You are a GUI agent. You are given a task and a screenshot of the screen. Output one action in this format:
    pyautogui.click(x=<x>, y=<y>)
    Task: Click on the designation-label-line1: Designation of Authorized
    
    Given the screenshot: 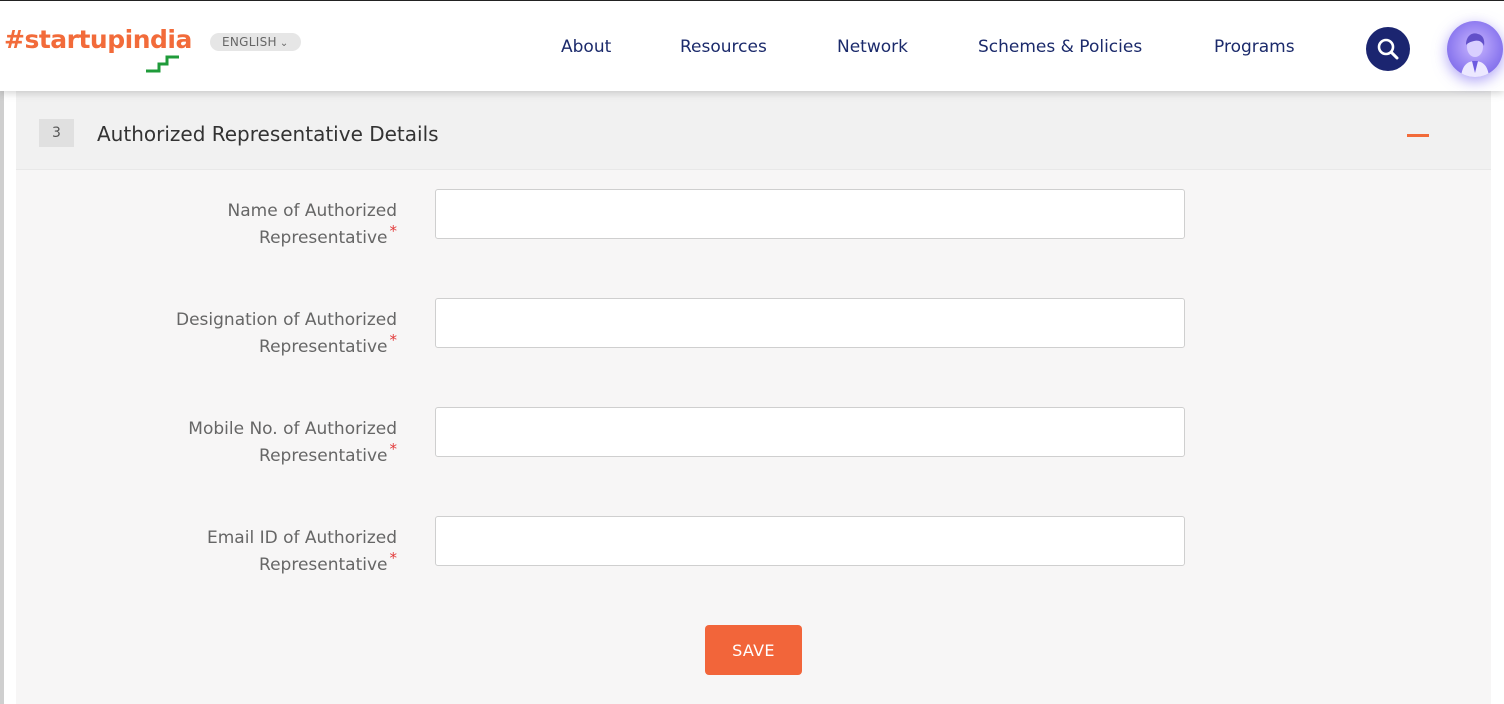 What is the action you would take?
    pyautogui.click(x=286, y=320)
    